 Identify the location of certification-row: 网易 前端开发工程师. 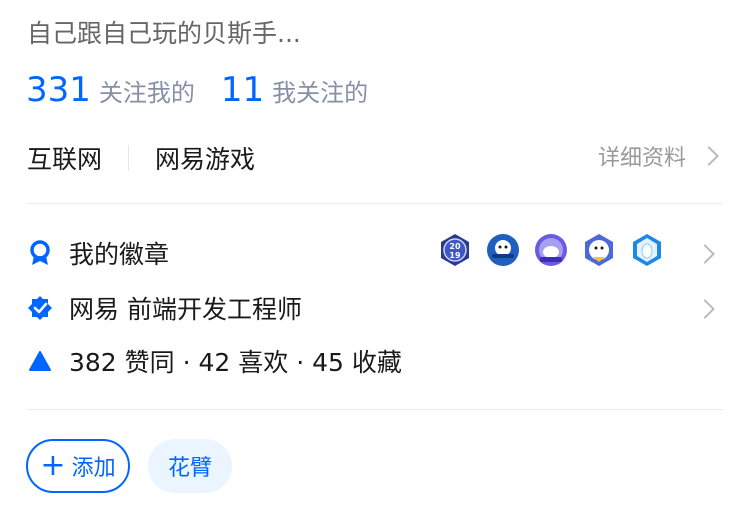
(371, 308).